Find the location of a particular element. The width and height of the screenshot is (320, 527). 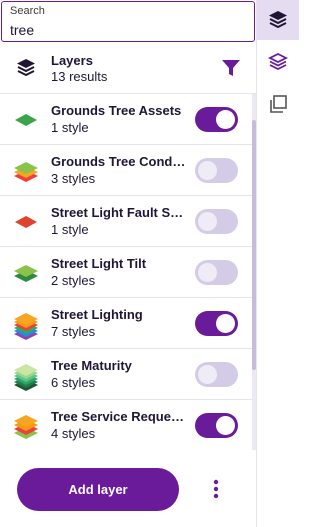

search-field: Search is located at coordinates (128, 21).